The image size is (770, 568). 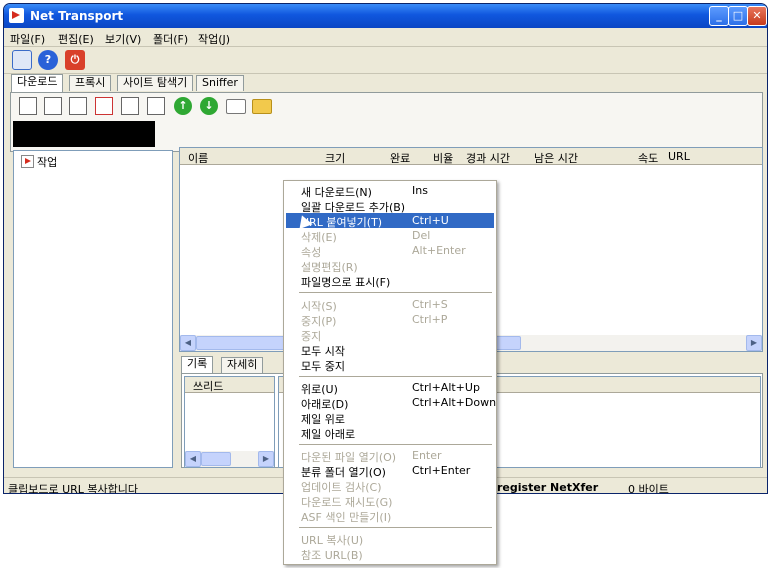 I want to click on menu-move-bottom: 제일 아래로, so click(x=390, y=433).